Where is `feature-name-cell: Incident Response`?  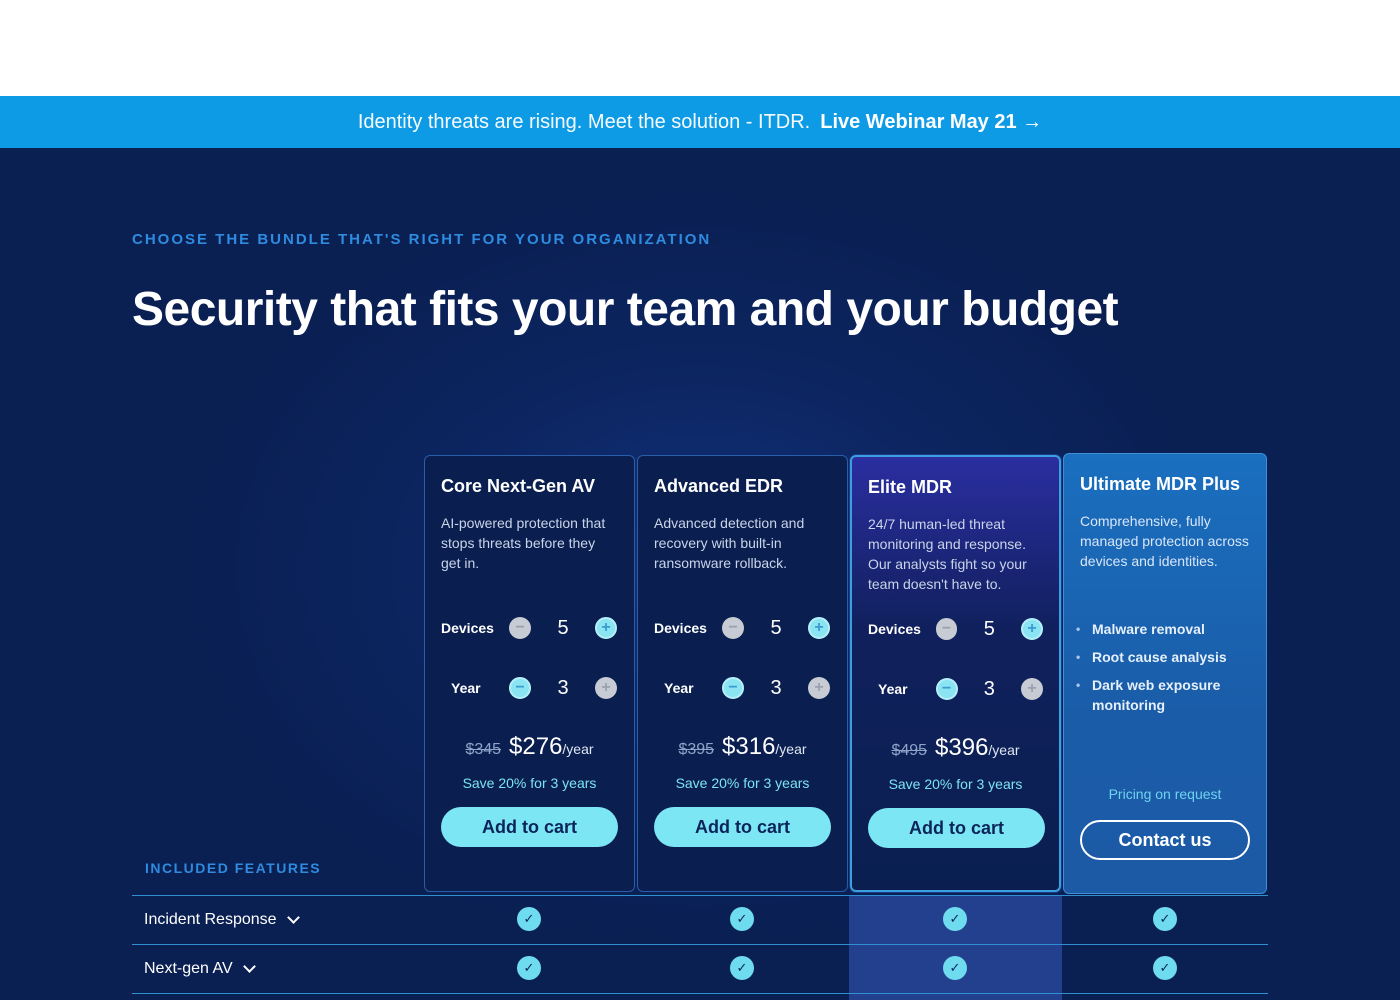
feature-name-cell: Incident Response is located at coordinates (277, 919).